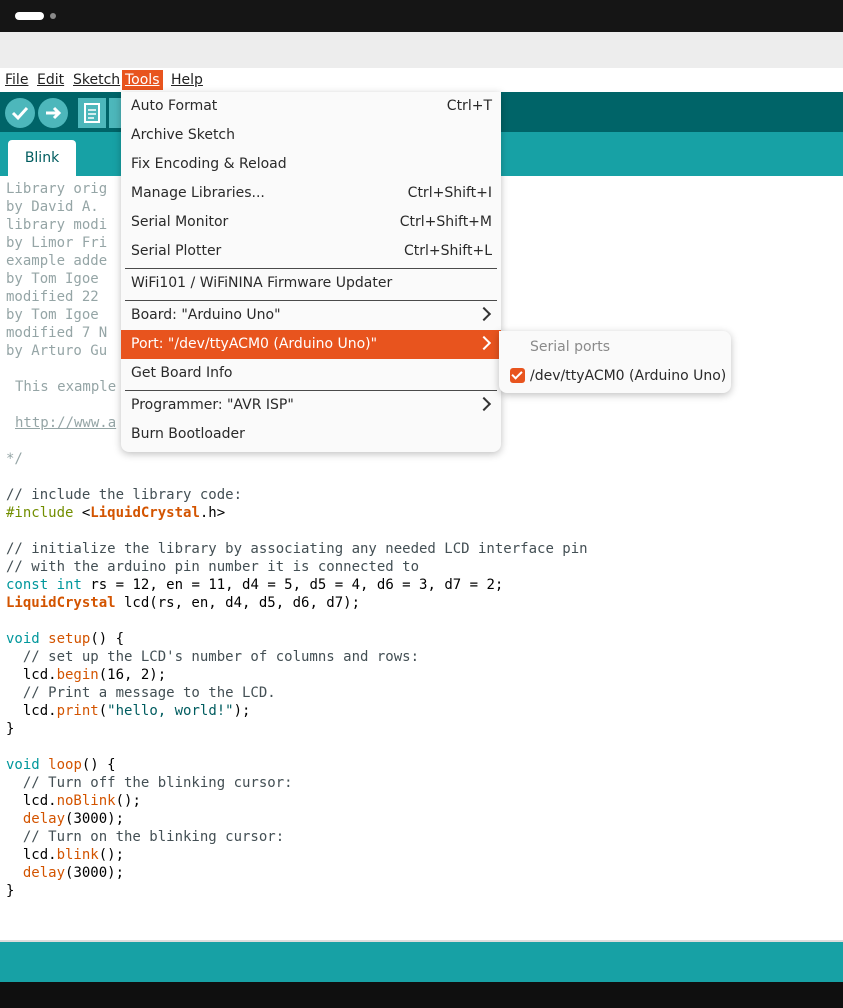 Image resolution: width=843 pixels, height=1008 pixels. What do you see at coordinates (29, 16) in the screenshot?
I see `activities-indicator` at bounding box center [29, 16].